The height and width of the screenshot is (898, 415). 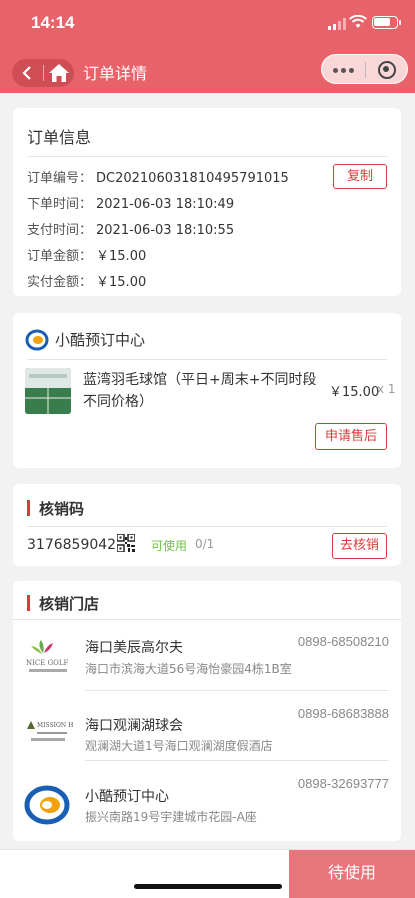 What do you see at coordinates (60, 178) in the screenshot?
I see `order-number-label: 订单编号：` at bounding box center [60, 178].